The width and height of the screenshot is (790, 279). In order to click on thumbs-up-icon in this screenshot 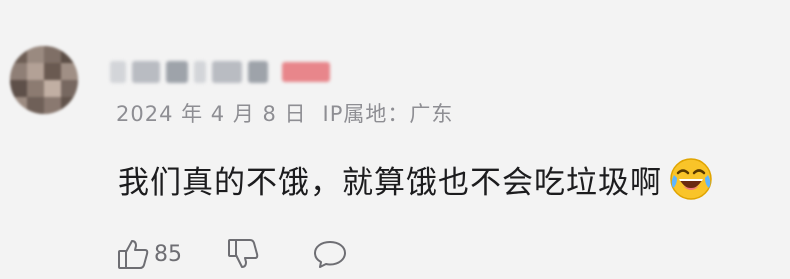, I will do `click(133, 254)`.